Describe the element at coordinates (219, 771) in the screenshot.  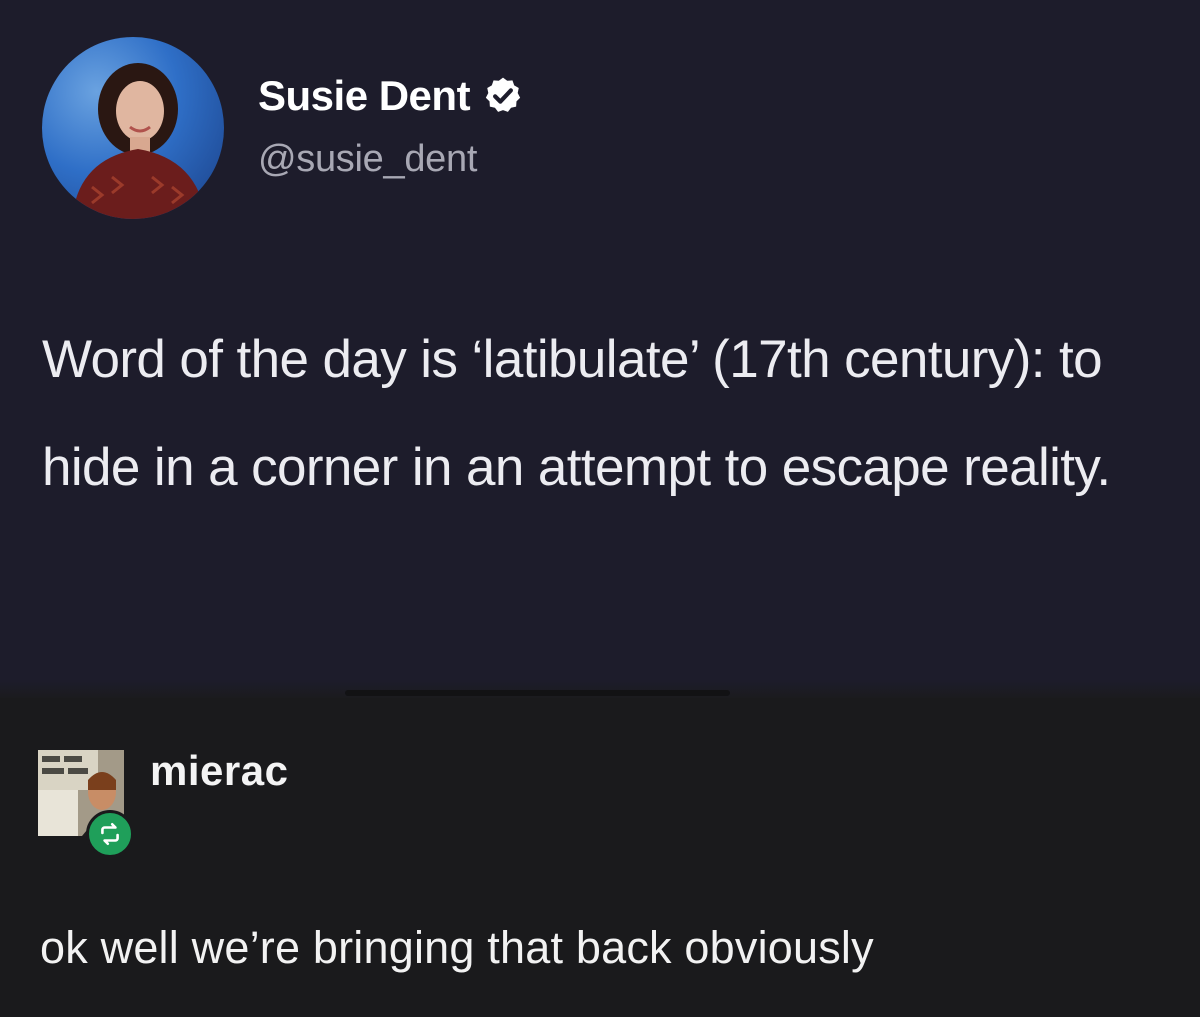
I see `reblogger-username: mierac` at that location.